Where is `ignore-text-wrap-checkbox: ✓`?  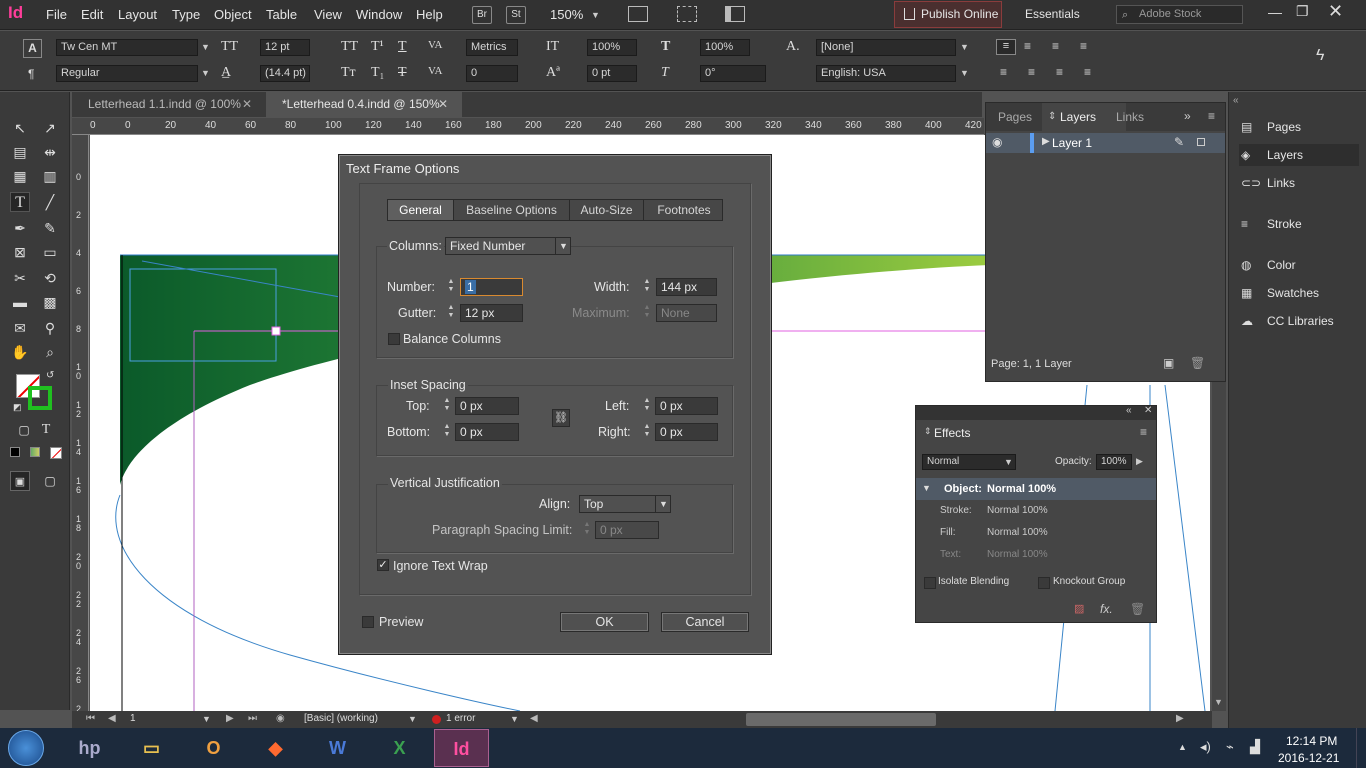
ignore-text-wrap-checkbox: ✓ is located at coordinates (383, 565).